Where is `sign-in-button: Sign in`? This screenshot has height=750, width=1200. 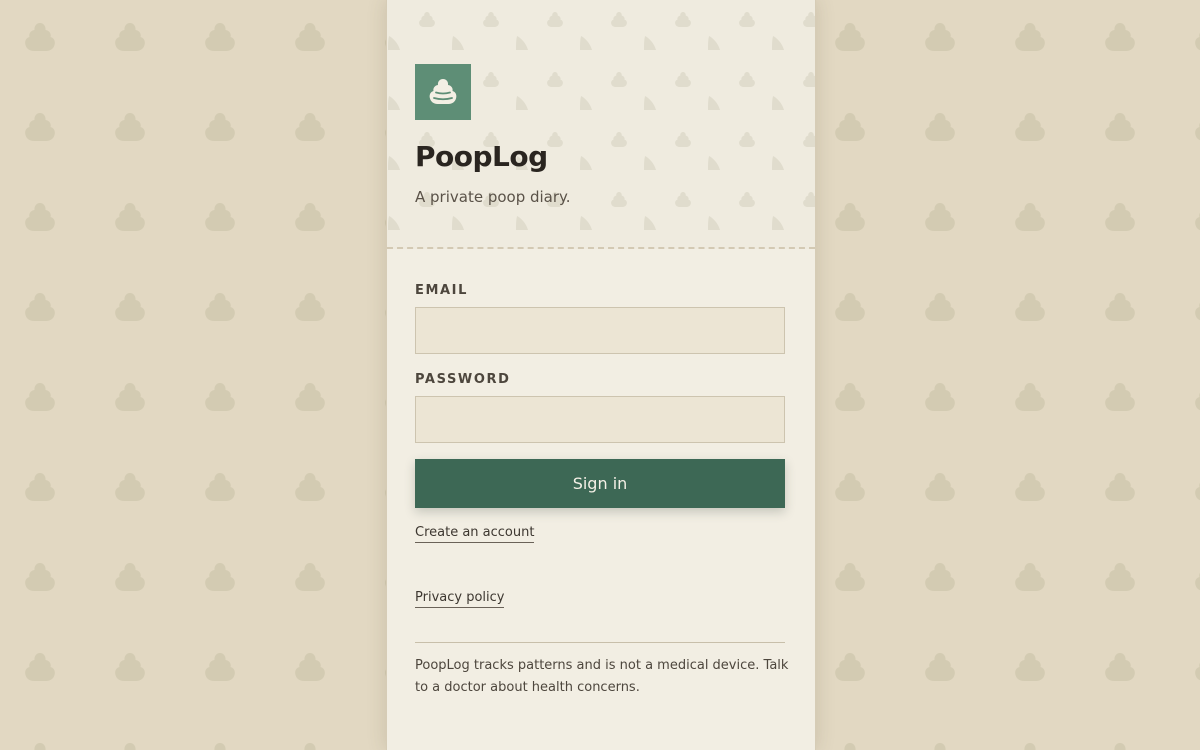 sign-in-button: Sign in is located at coordinates (600, 483).